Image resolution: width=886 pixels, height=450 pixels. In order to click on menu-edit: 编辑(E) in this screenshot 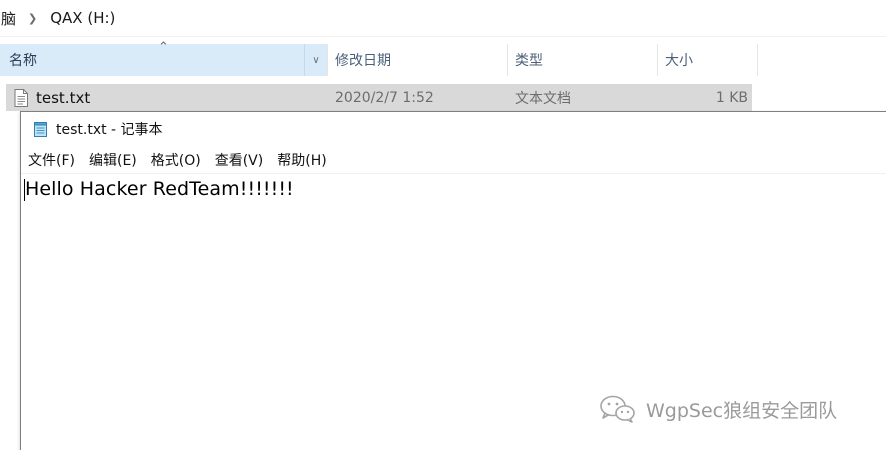, I will do `click(113, 160)`.